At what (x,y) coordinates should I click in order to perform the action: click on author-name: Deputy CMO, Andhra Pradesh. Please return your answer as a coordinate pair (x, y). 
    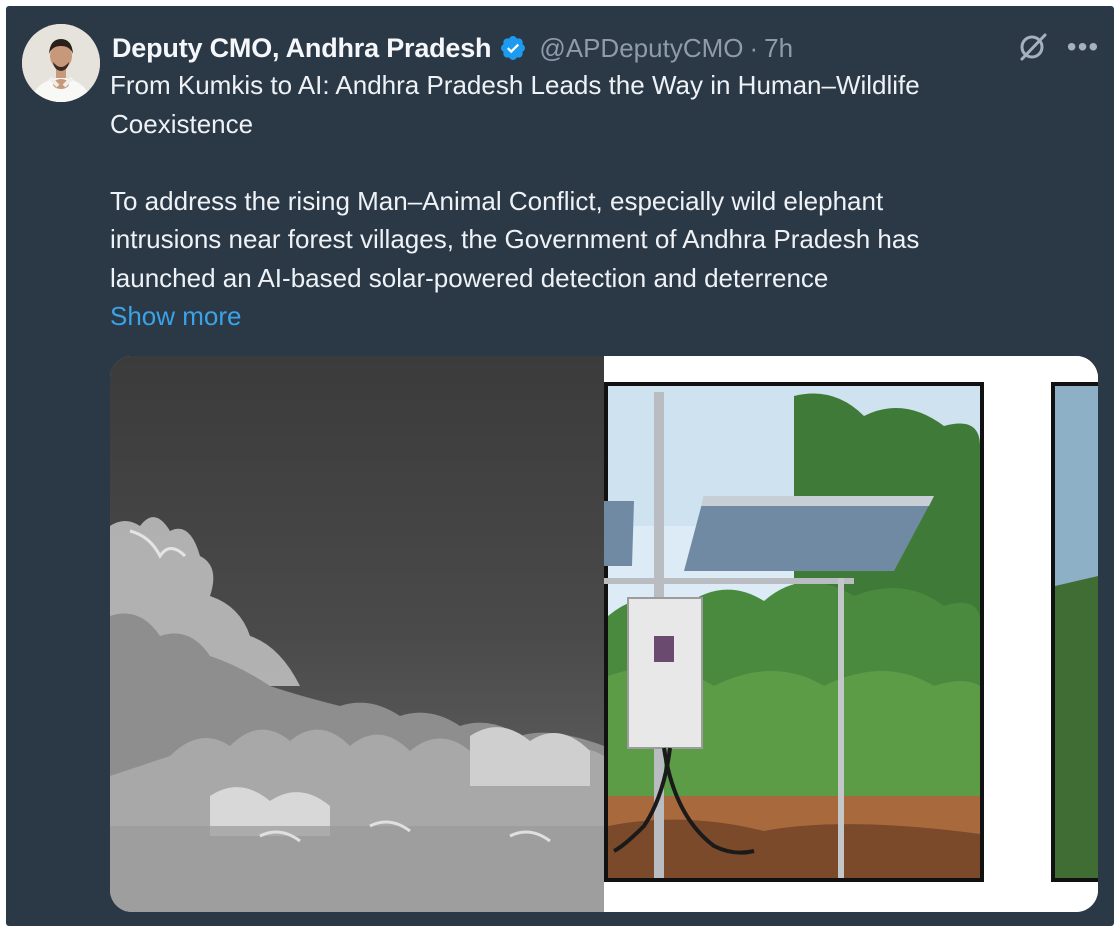
    Looking at the image, I should click on (302, 48).